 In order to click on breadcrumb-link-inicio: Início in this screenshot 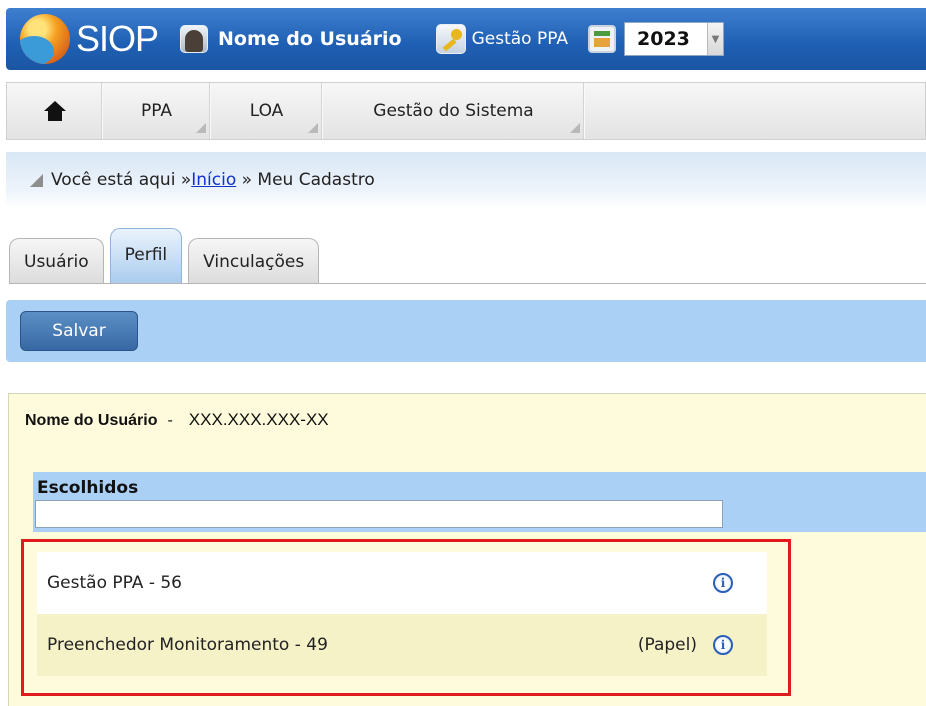, I will do `click(213, 180)`.